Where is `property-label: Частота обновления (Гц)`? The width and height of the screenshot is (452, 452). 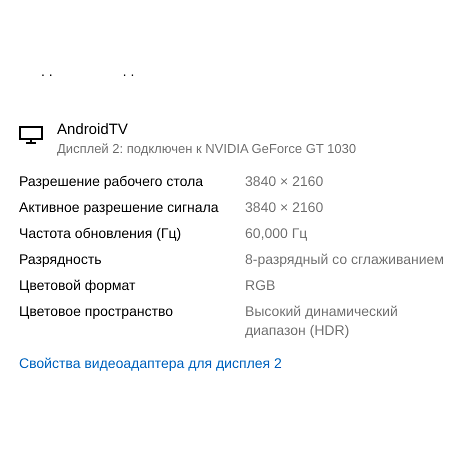
property-label: Частота обновления (Гц) is located at coordinates (100, 233).